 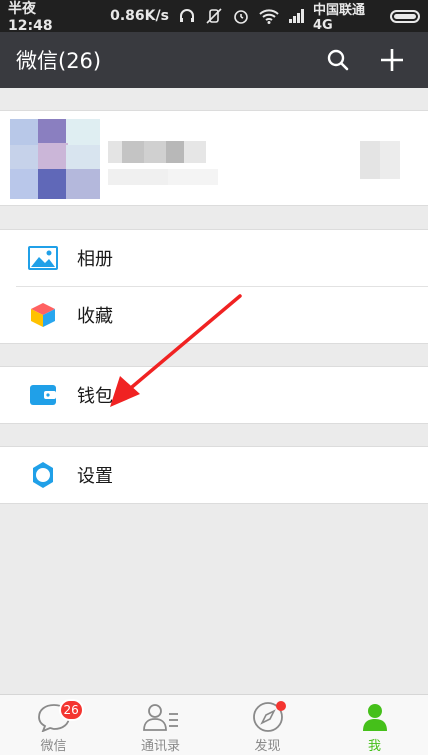 I want to click on top-navigation-bar: 微信(26), so click(x=214, y=60).